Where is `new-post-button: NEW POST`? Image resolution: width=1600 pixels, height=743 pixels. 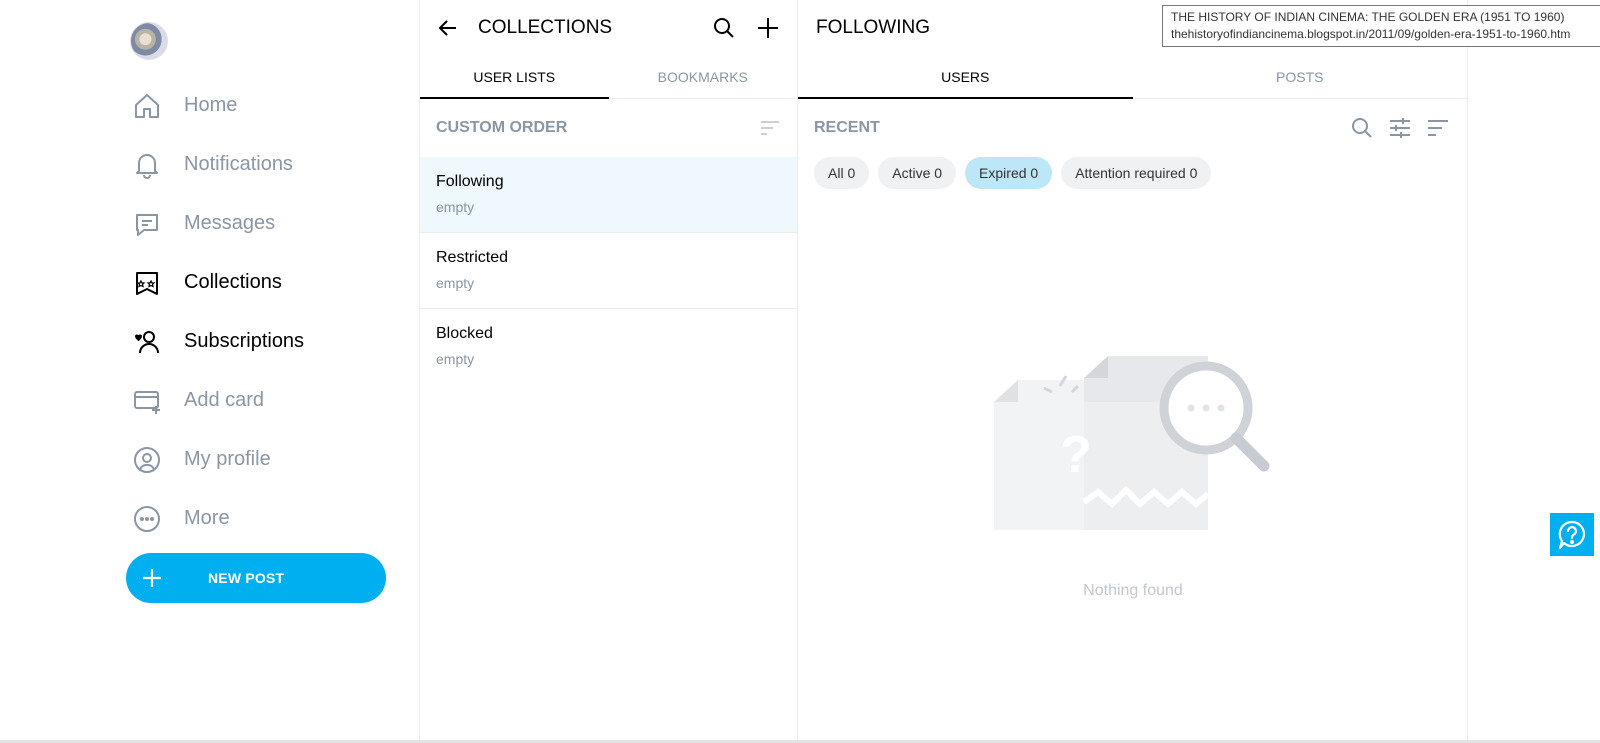
new-post-button: NEW POST is located at coordinates (256, 578).